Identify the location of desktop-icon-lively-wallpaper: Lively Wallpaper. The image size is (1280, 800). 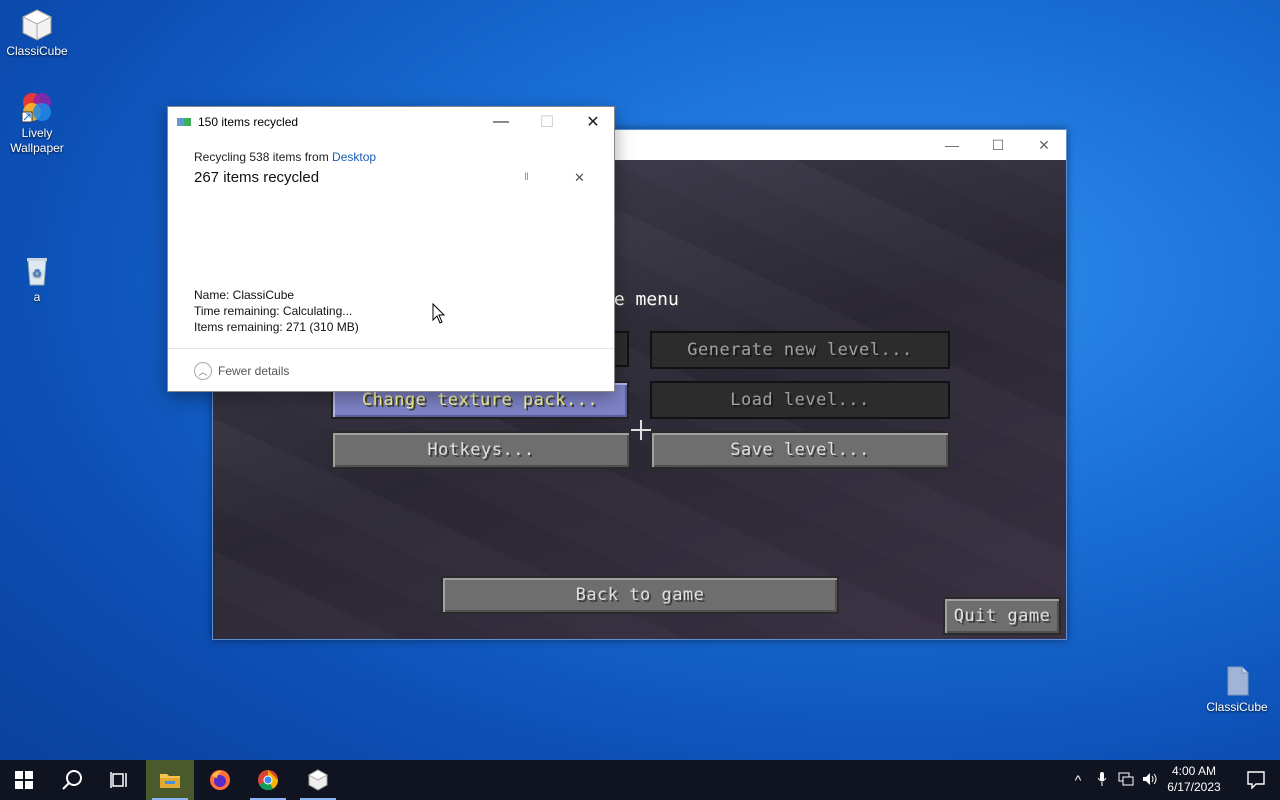
(37, 123).